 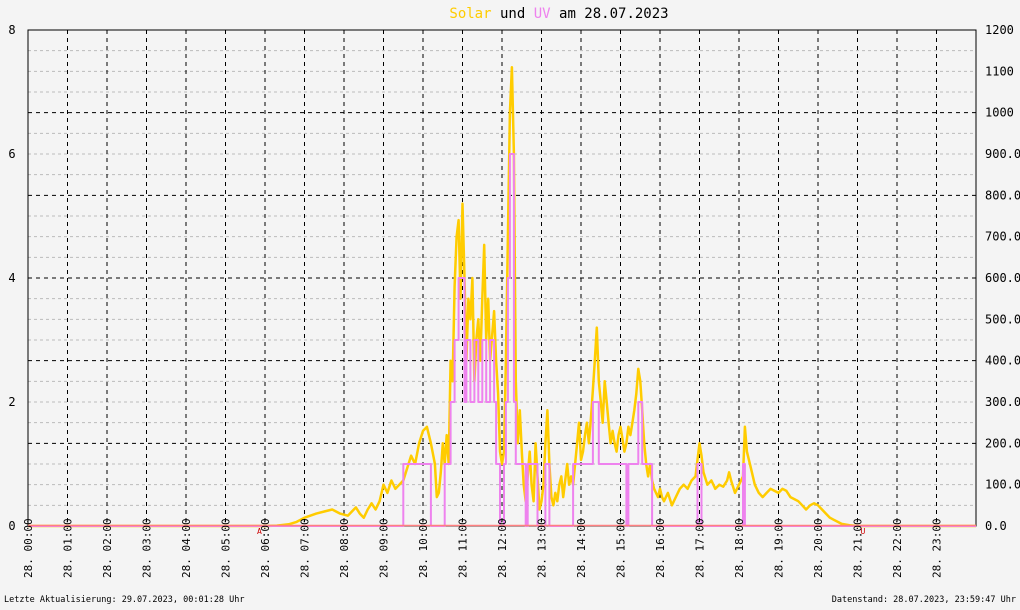 I want to click on x-tick-label: 28. 07:00, so click(x=305, y=548).